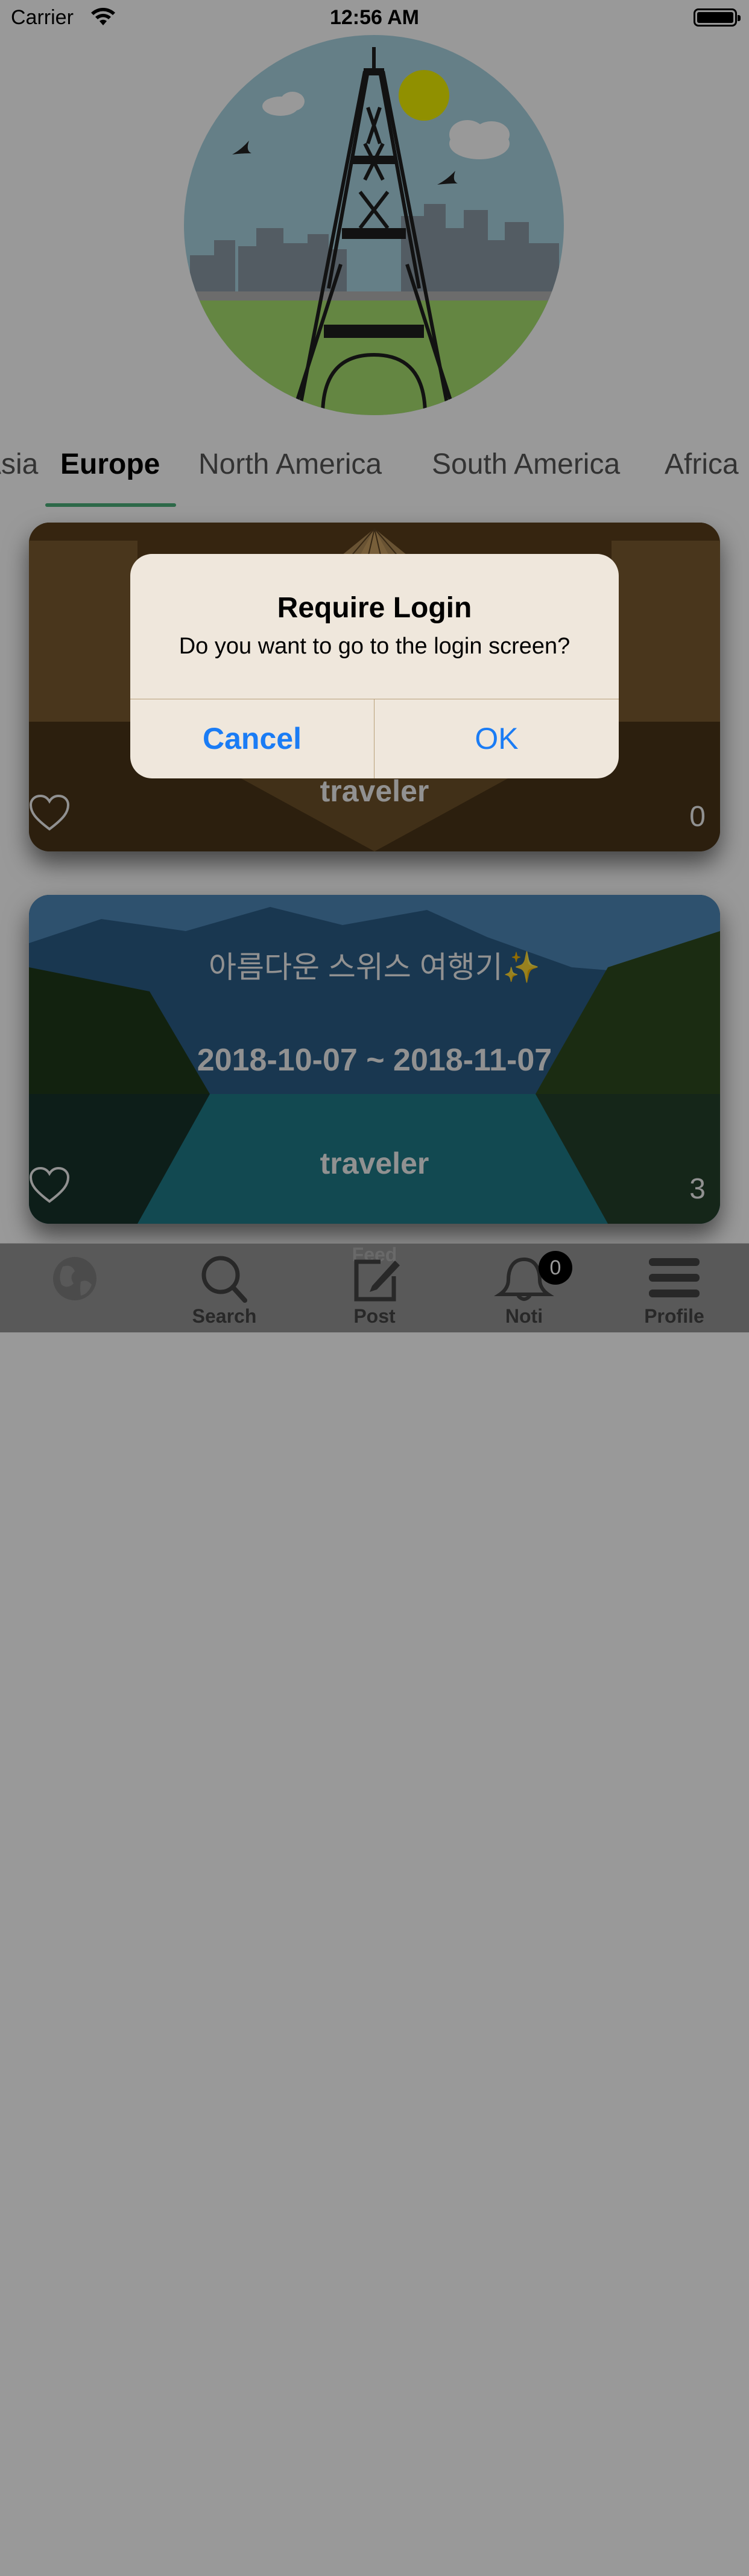 The image size is (749, 2576). I want to click on alert-message: Do you want to go to the login screen?, so click(374, 646).